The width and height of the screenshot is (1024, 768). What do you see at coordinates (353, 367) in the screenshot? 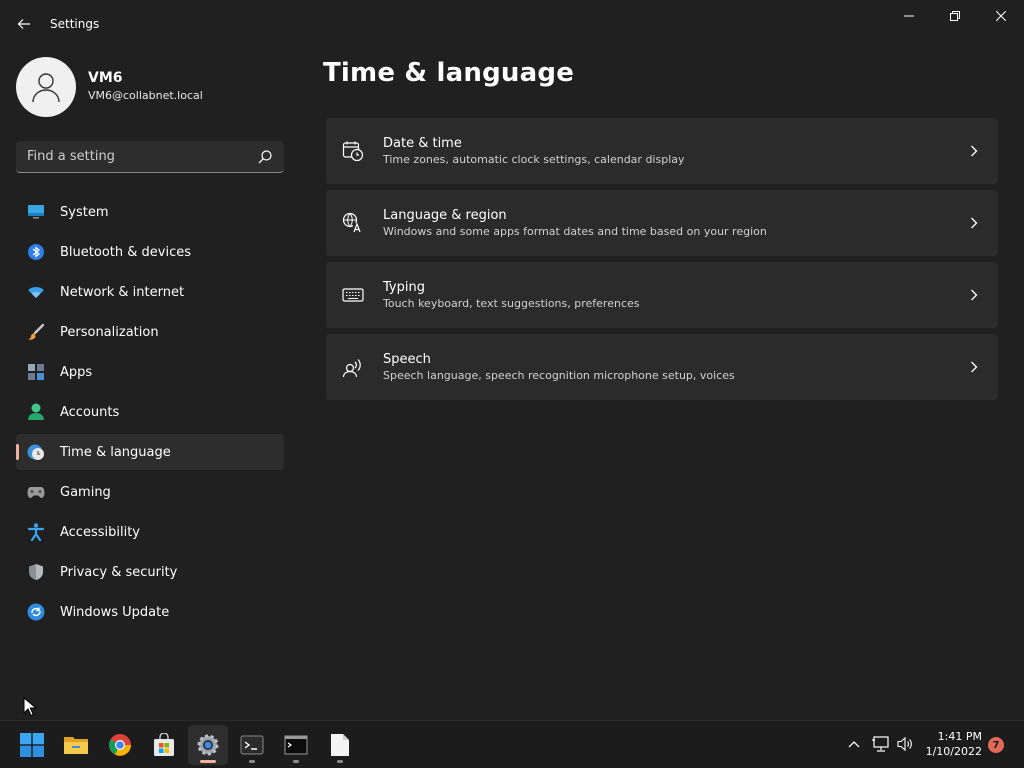
I see `speech-icon` at bounding box center [353, 367].